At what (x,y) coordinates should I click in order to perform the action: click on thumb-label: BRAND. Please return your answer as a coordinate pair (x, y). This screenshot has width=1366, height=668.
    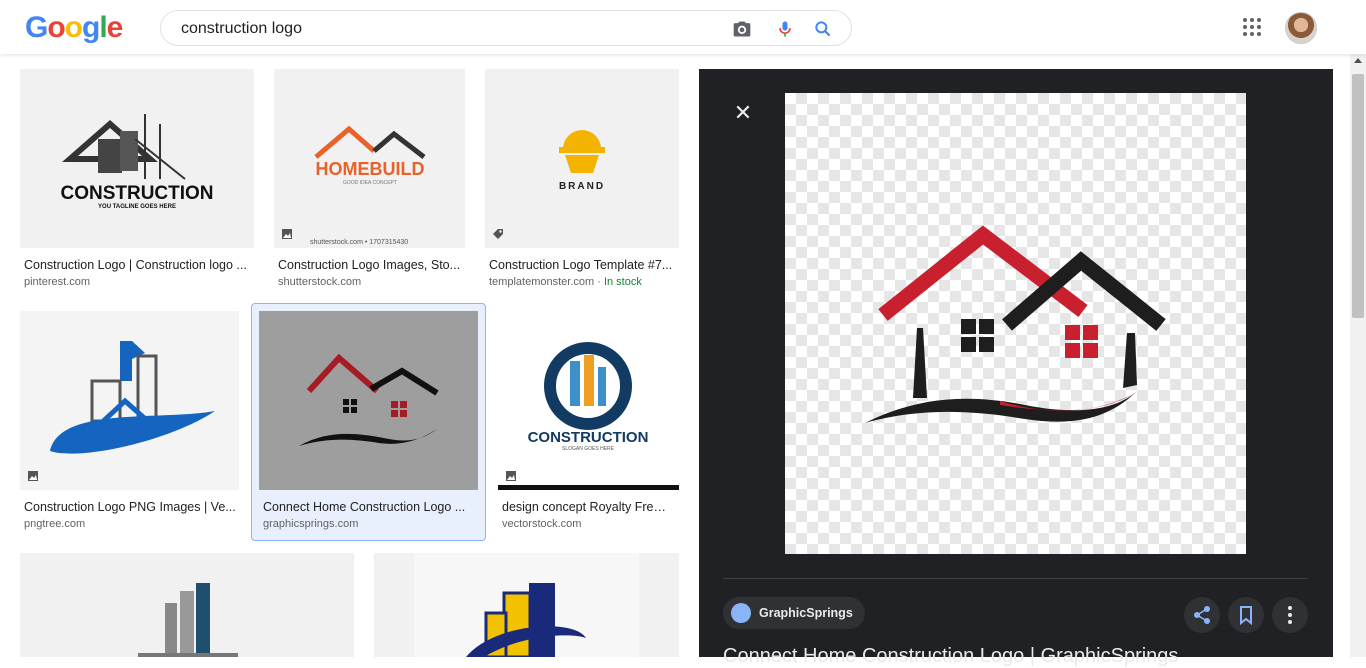
    Looking at the image, I should click on (582, 186).